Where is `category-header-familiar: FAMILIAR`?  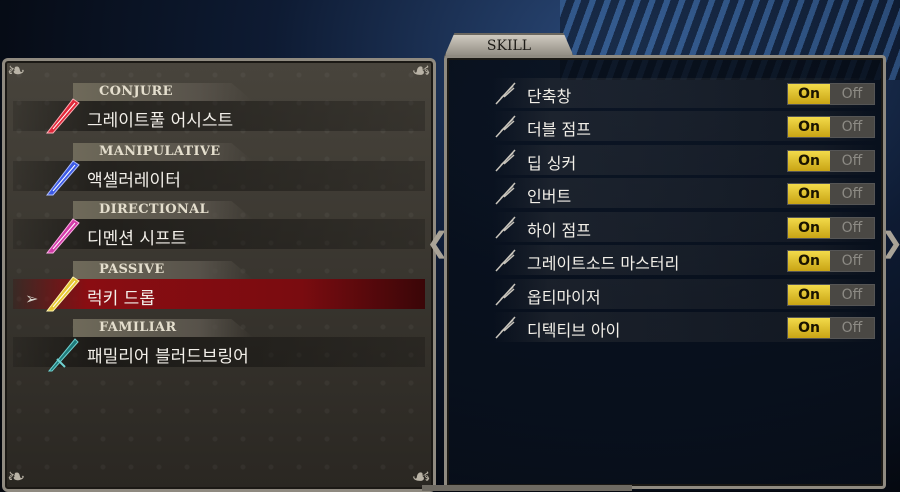 category-header-familiar: FAMILIAR is located at coordinates (163, 328).